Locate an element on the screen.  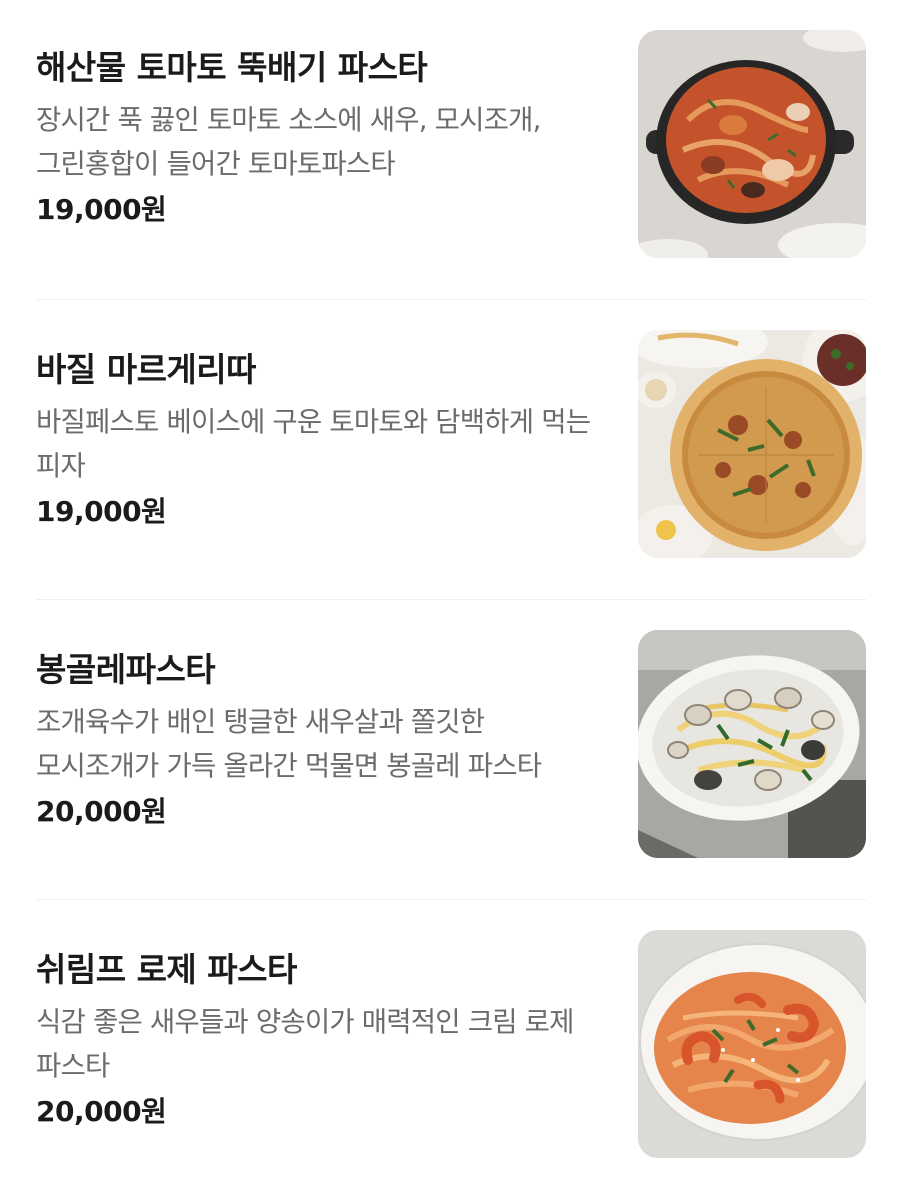
vongole-pasta-photo is located at coordinates (752, 744).